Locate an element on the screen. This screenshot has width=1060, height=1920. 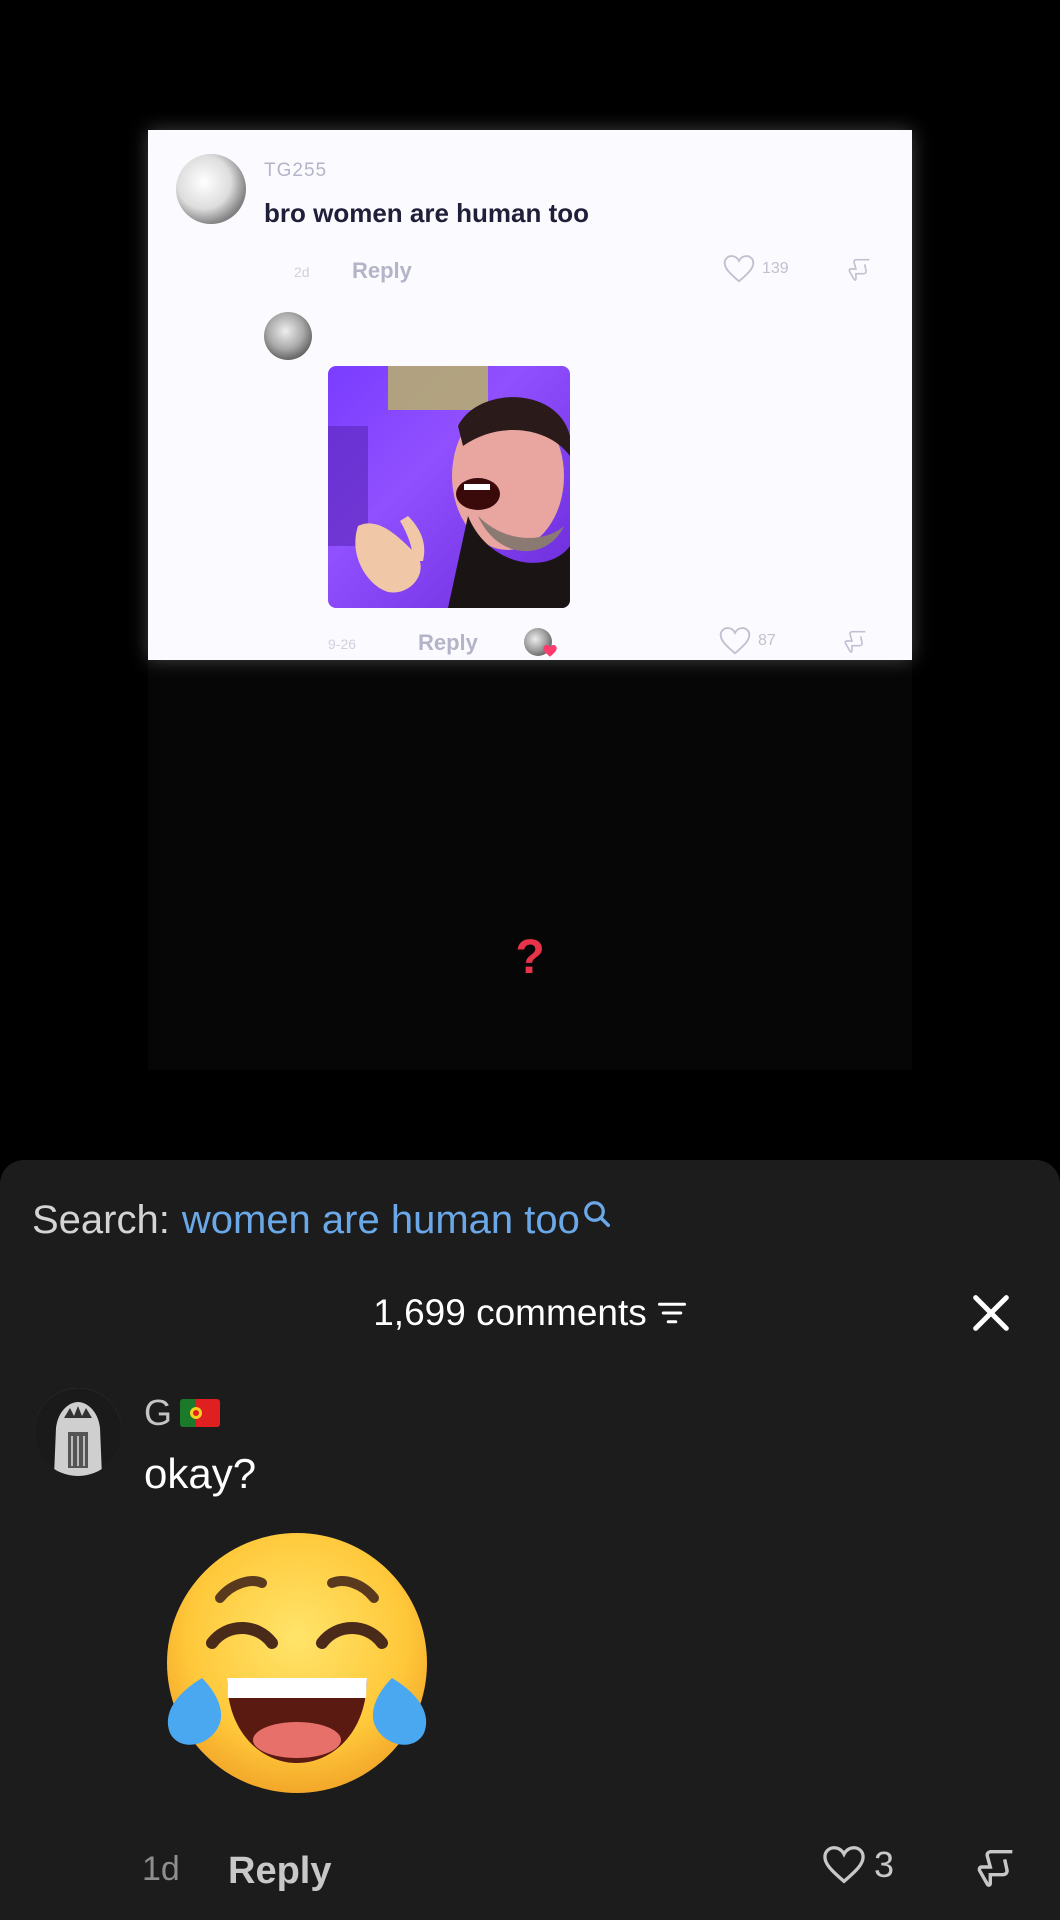
screenshot-reply-likes: 87 is located at coordinates (747, 641).